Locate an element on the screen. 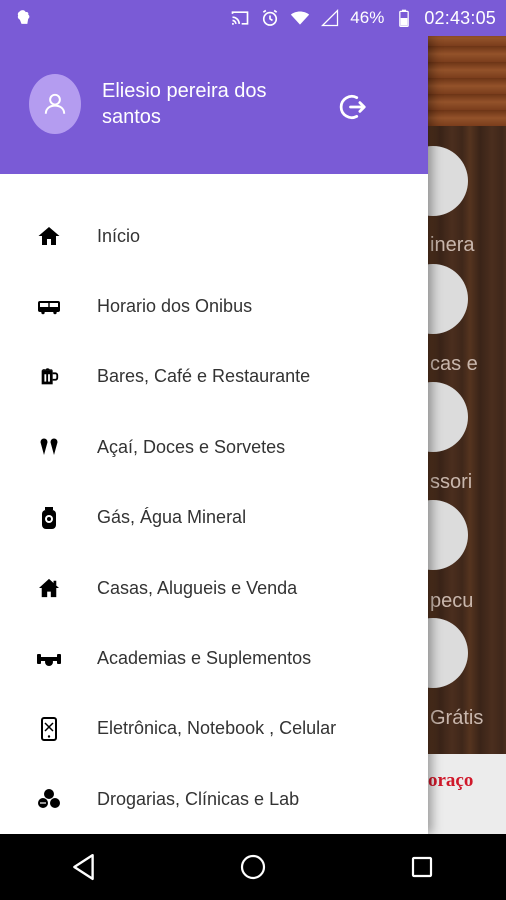  menu-item-horario-onibus: Horario dos Onibus is located at coordinates (214, 306).